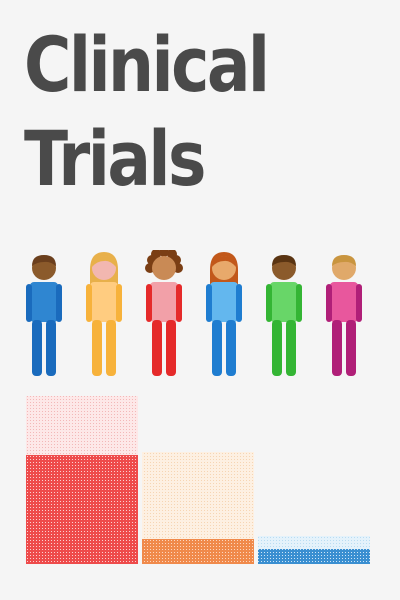  What do you see at coordinates (147, 64) in the screenshot?
I see `title-line-1: Clinical` at bounding box center [147, 64].